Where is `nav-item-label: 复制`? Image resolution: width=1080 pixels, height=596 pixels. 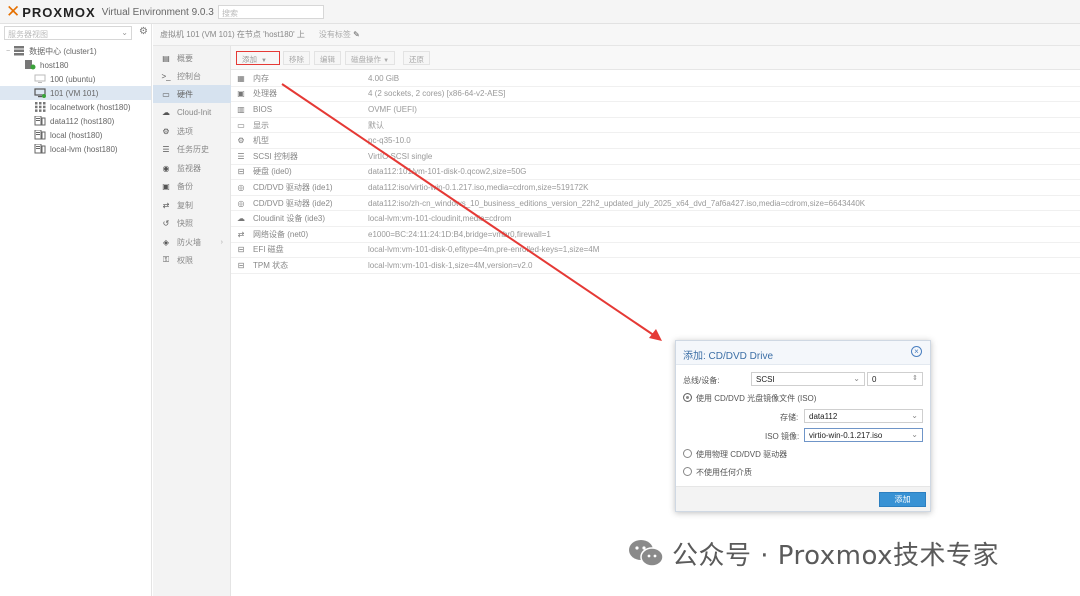
nav-item-label: 复制 is located at coordinates (185, 205).